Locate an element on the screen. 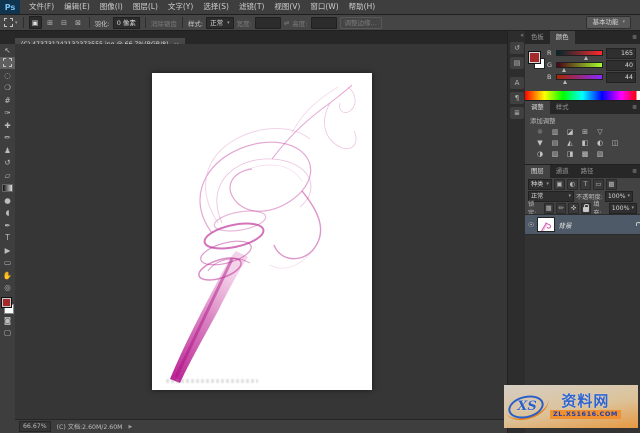 The width and height of the screenshot is (640, 433). color-lookup-icon: ◫ is located at coordinates (615, 143).